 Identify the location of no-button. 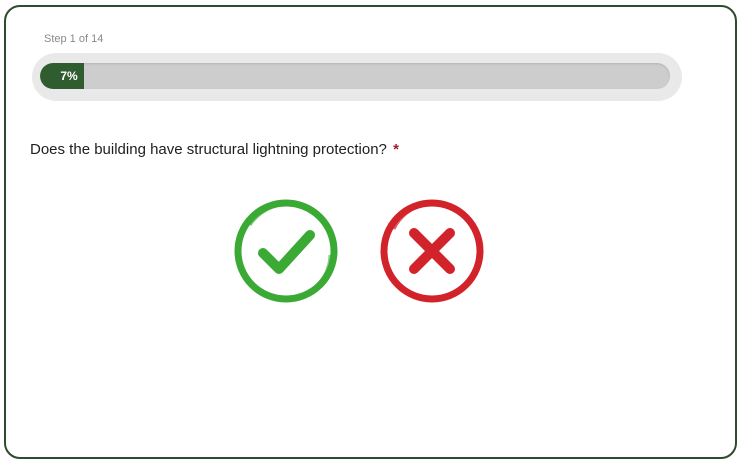
(432, 251).